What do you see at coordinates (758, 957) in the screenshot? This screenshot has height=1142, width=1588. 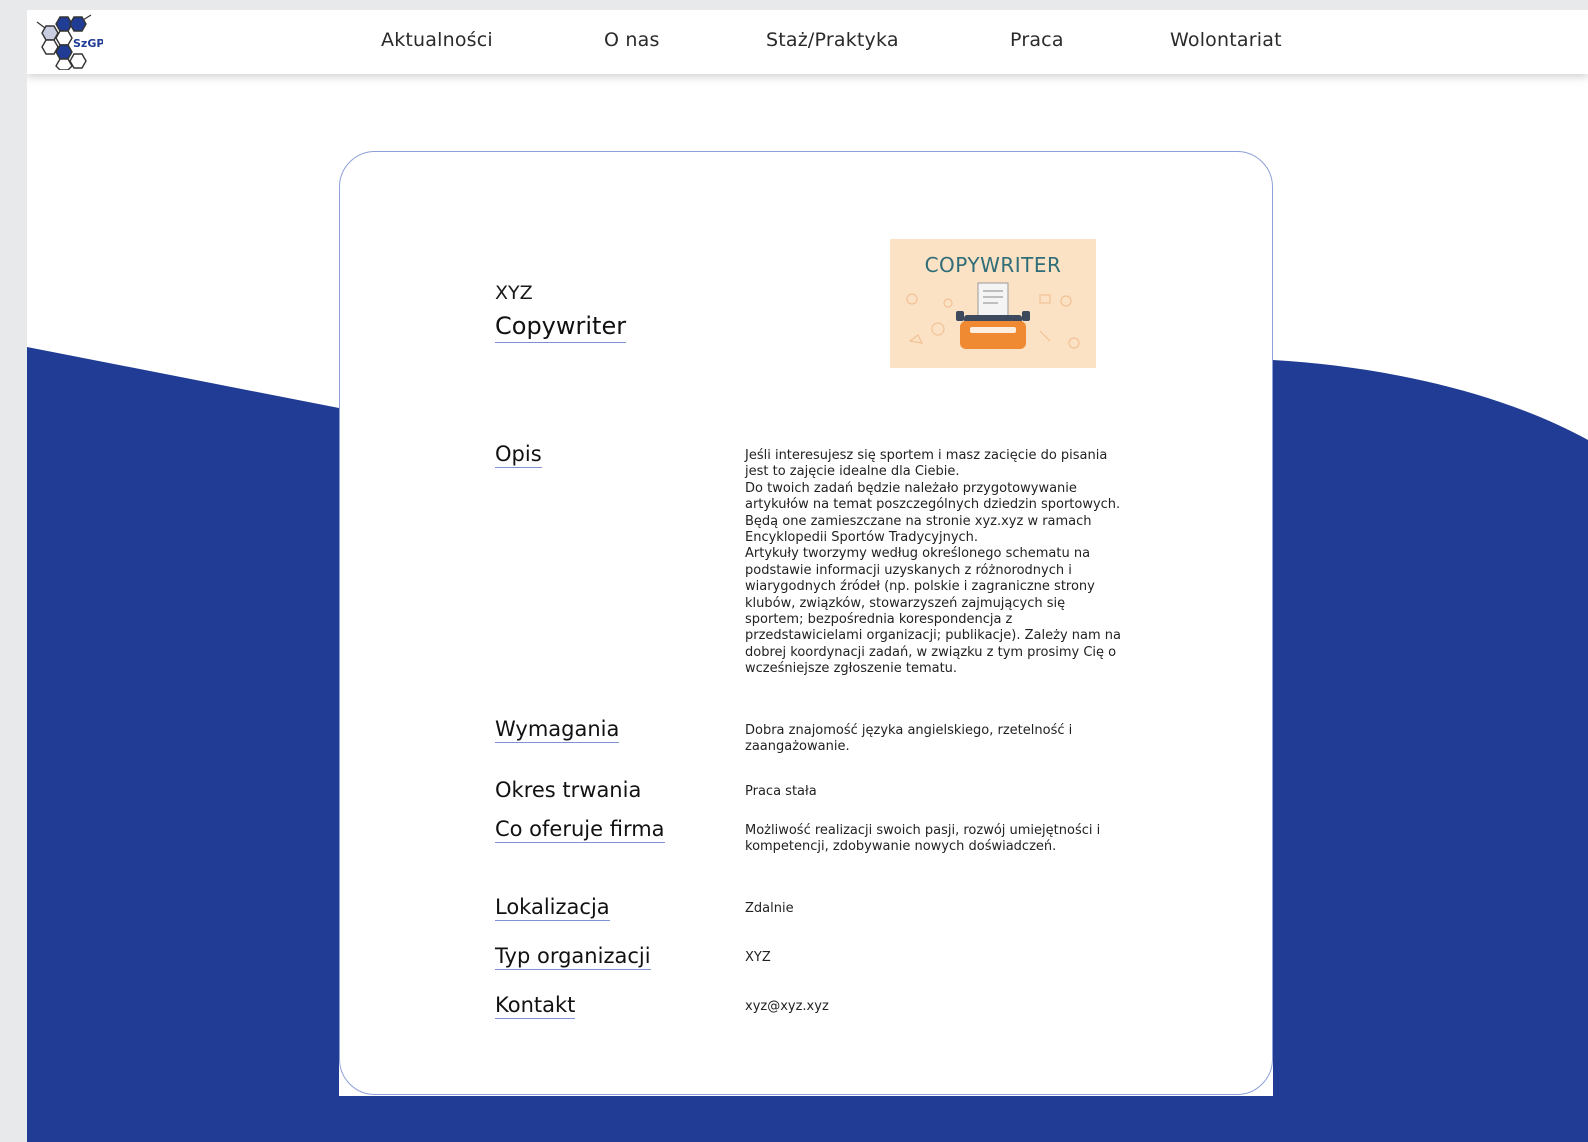 I see `section-value-typ-organizacji: XYZ` at bounding box center [758, 957].